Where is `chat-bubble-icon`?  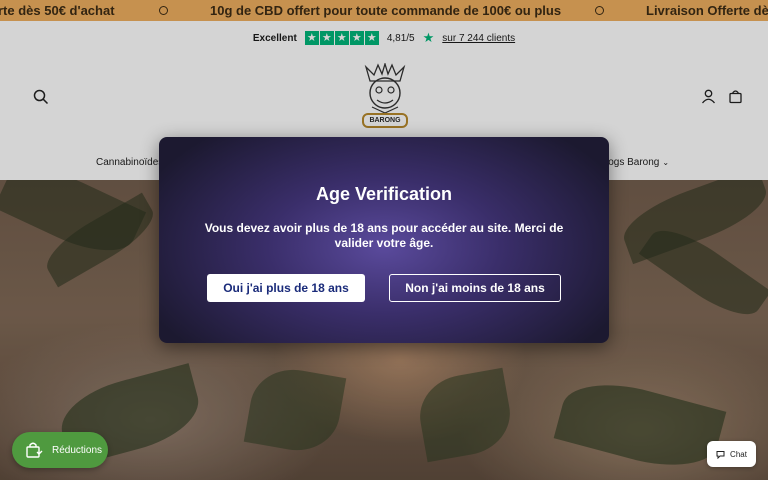
chat-bubble-icon is located at coordinates (720, 454).